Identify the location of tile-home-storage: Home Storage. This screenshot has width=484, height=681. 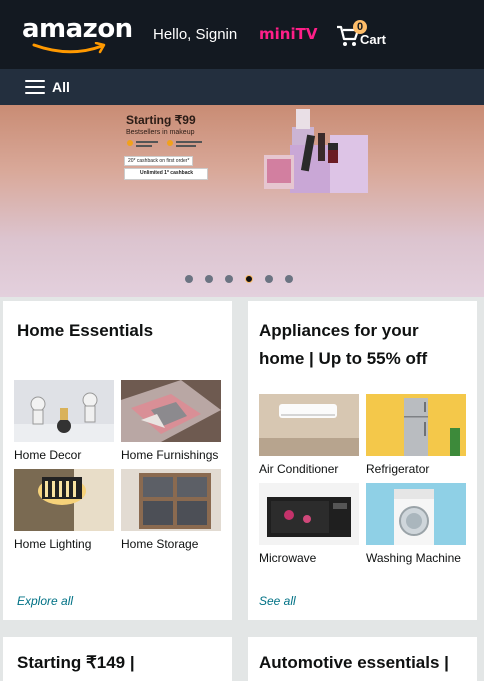
(171, 510).